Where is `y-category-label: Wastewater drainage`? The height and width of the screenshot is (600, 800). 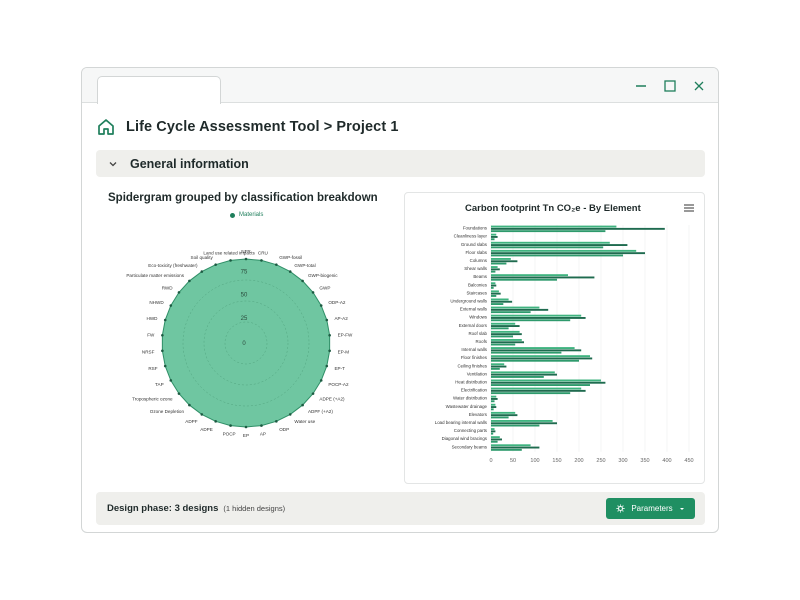
y-category-label: Wastewater drainage is located at coordinates (467, 406).